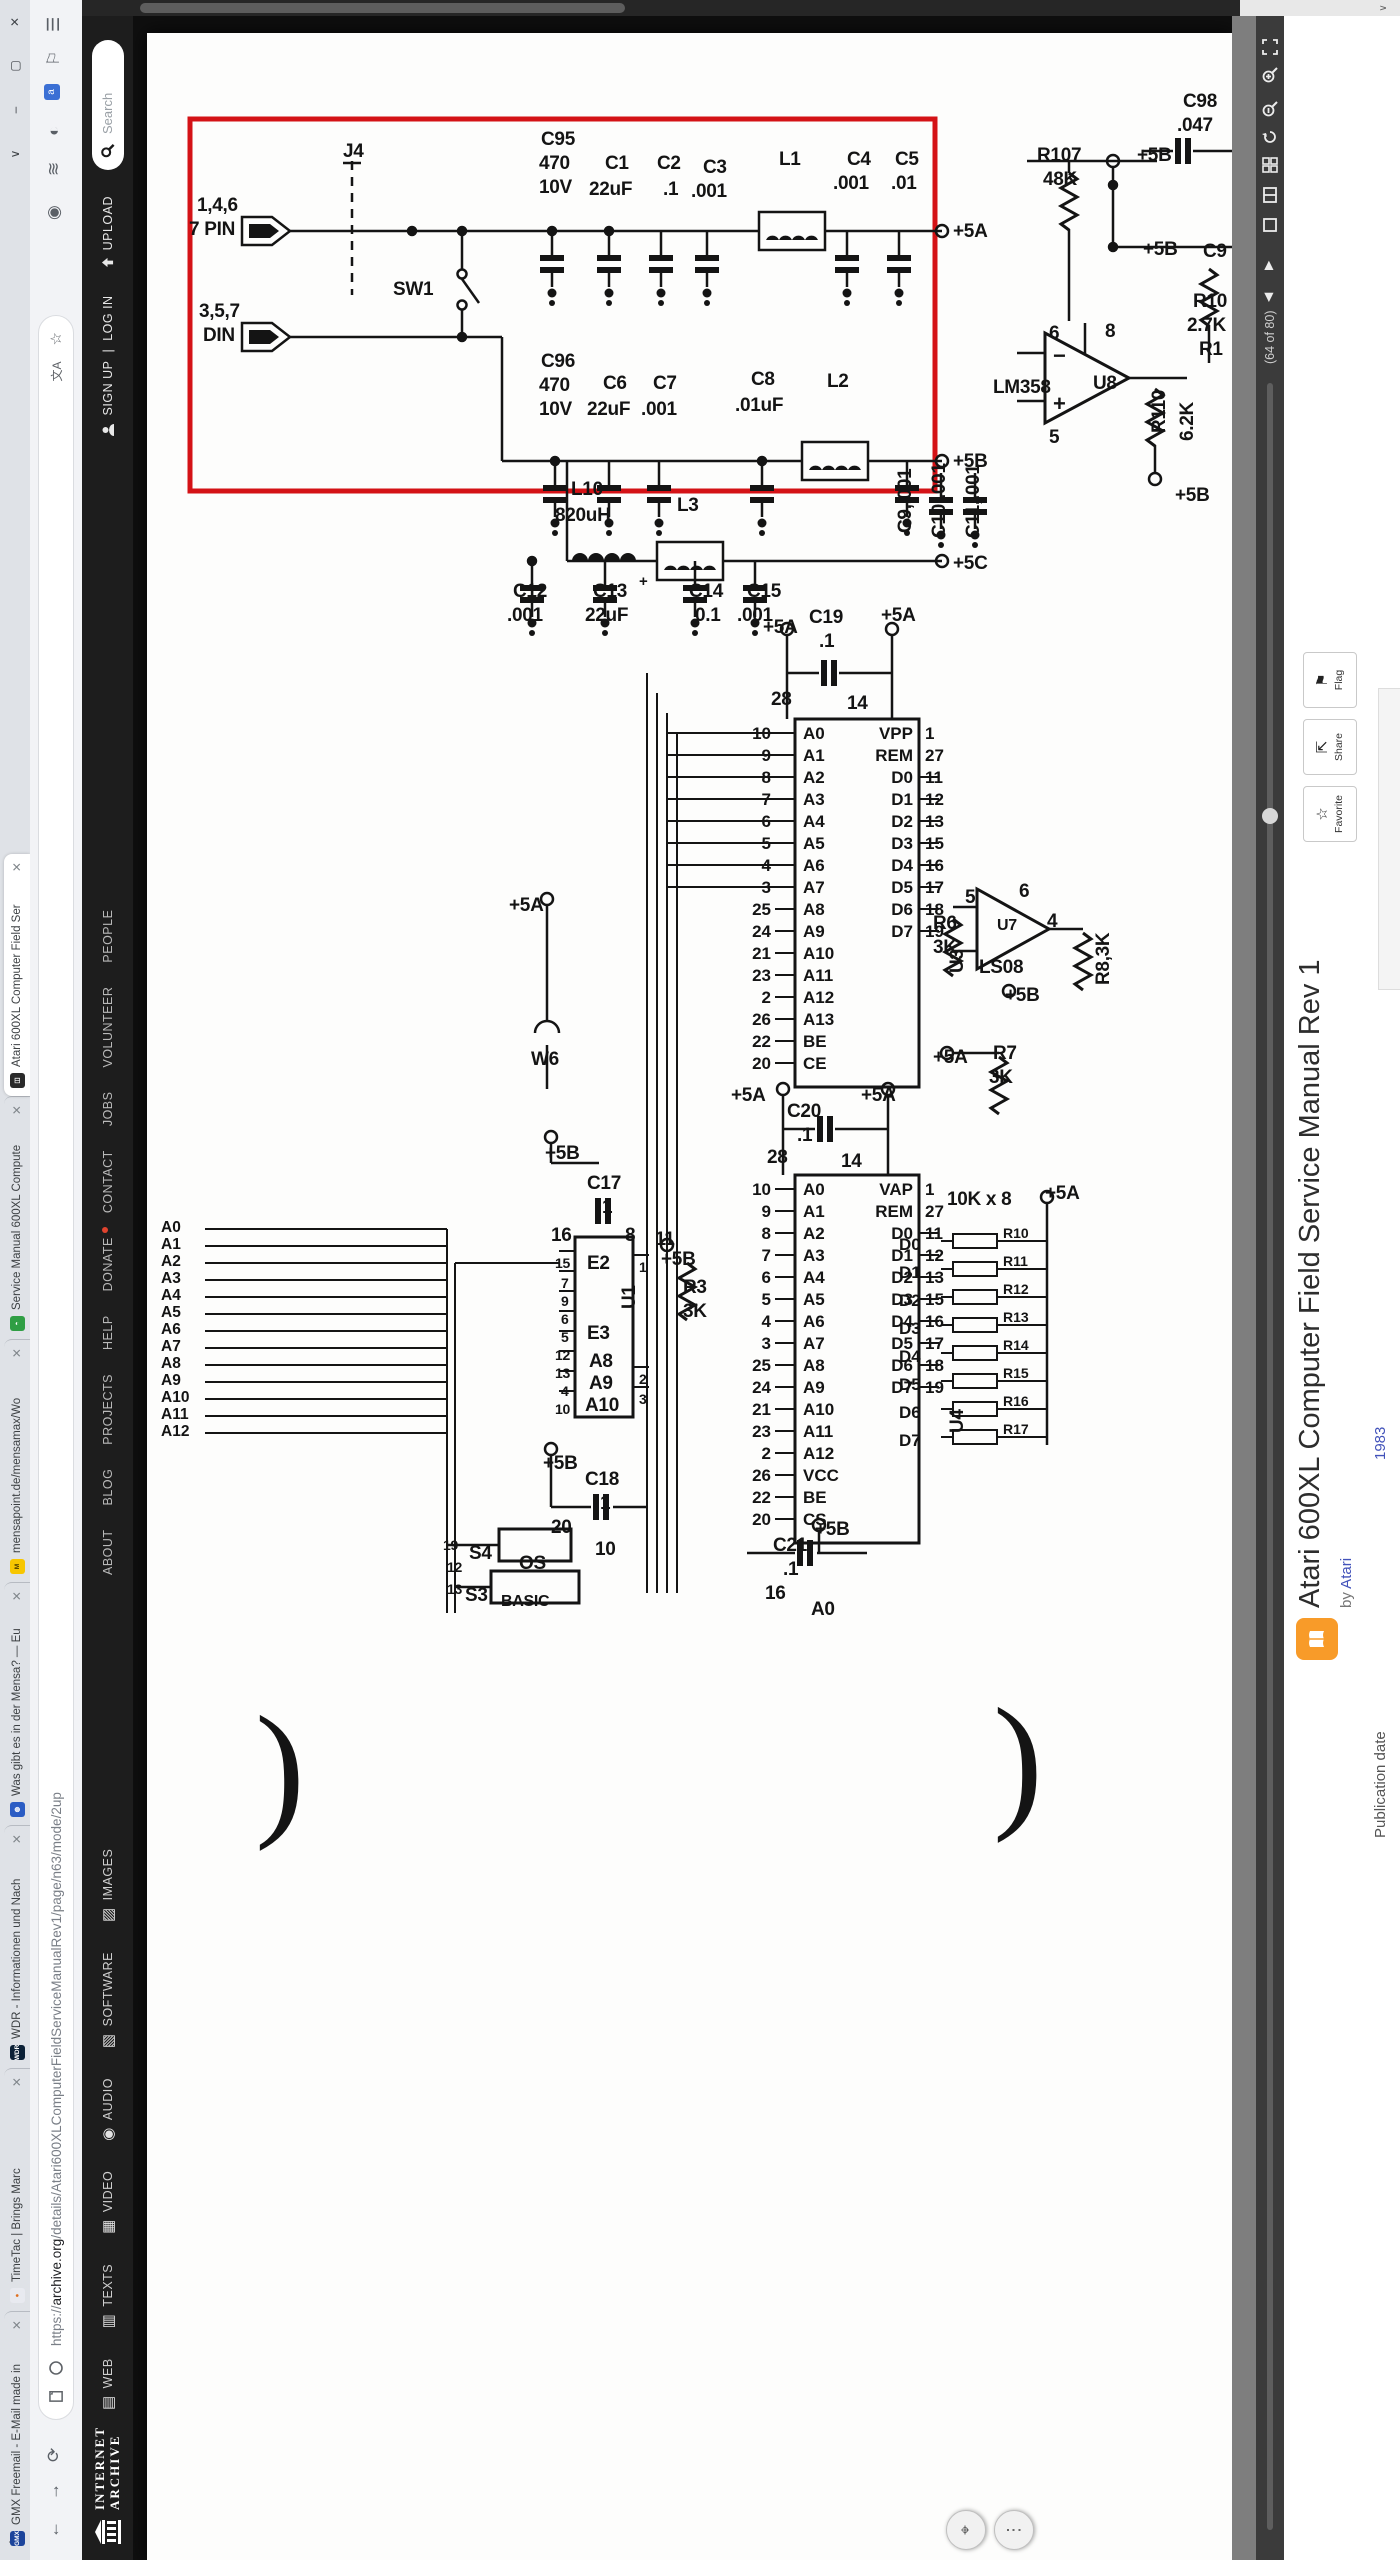 Image resolution: width=1400 pixels, height=2560 pixels. What do you see at coordinates (1270, 75) in the screenshot?
I see `zoom-in-icon` at bounding box center [1270, 75].